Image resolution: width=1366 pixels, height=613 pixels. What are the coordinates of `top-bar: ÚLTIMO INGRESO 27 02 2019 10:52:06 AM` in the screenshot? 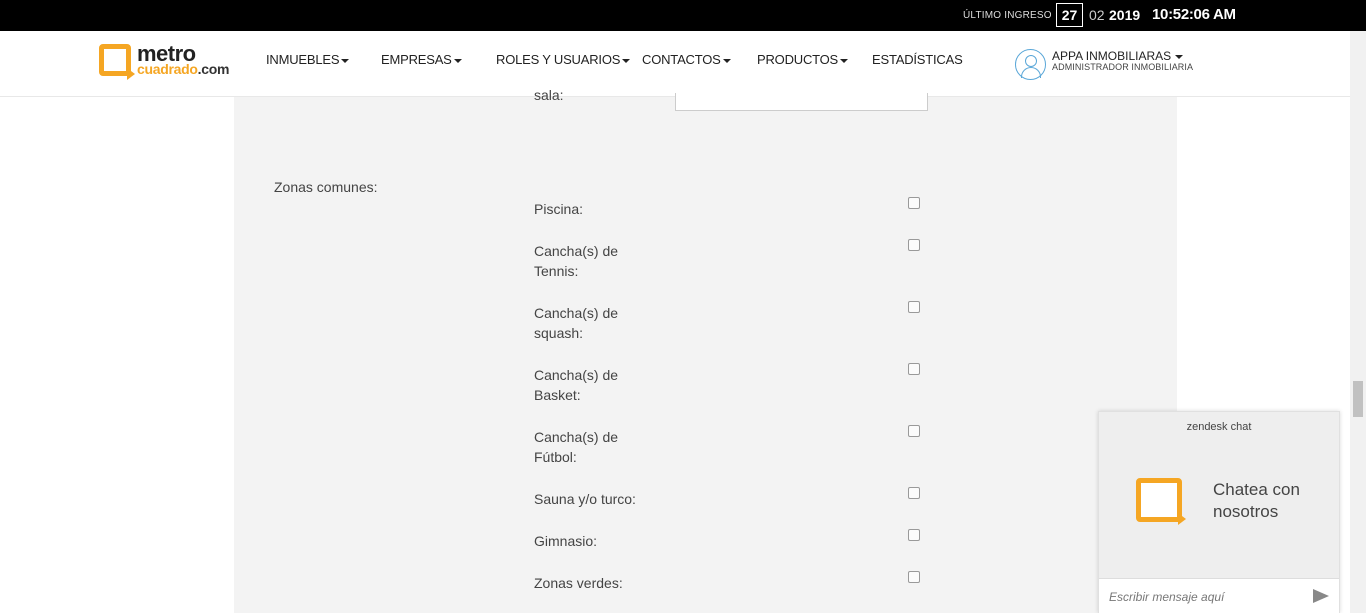 It's located at (683, 15).